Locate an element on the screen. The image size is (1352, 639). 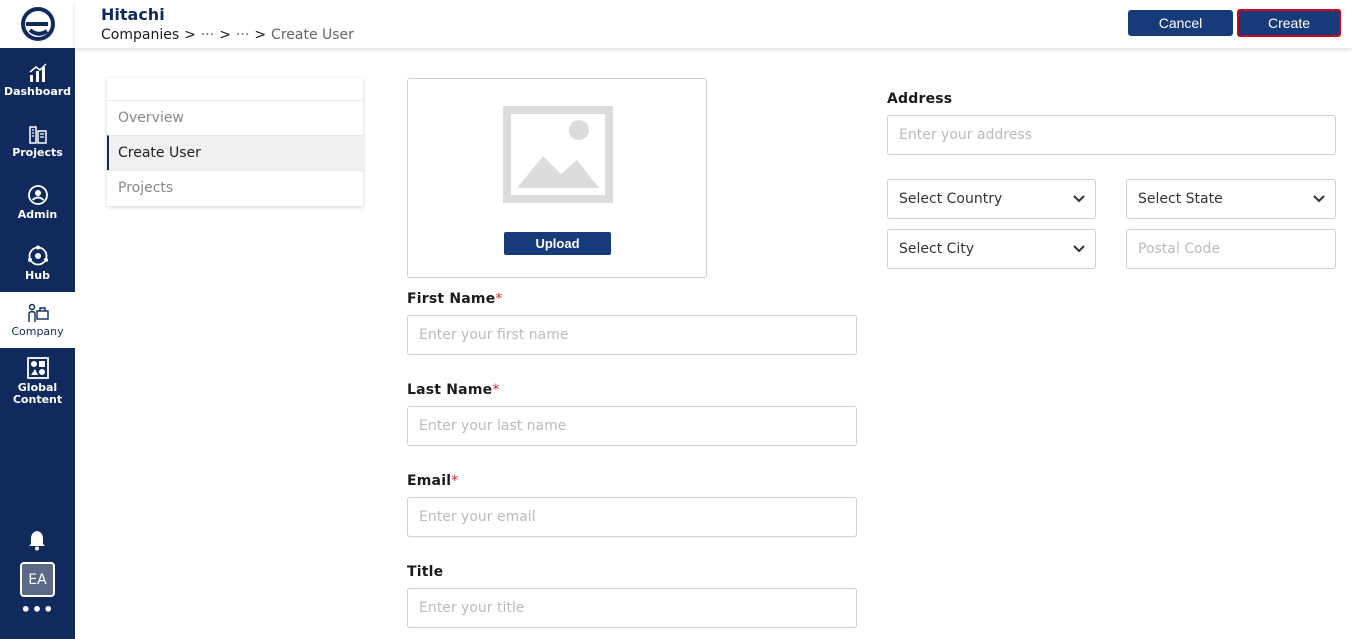
first-name-label: First Name* is located at coordinates (455, 299).